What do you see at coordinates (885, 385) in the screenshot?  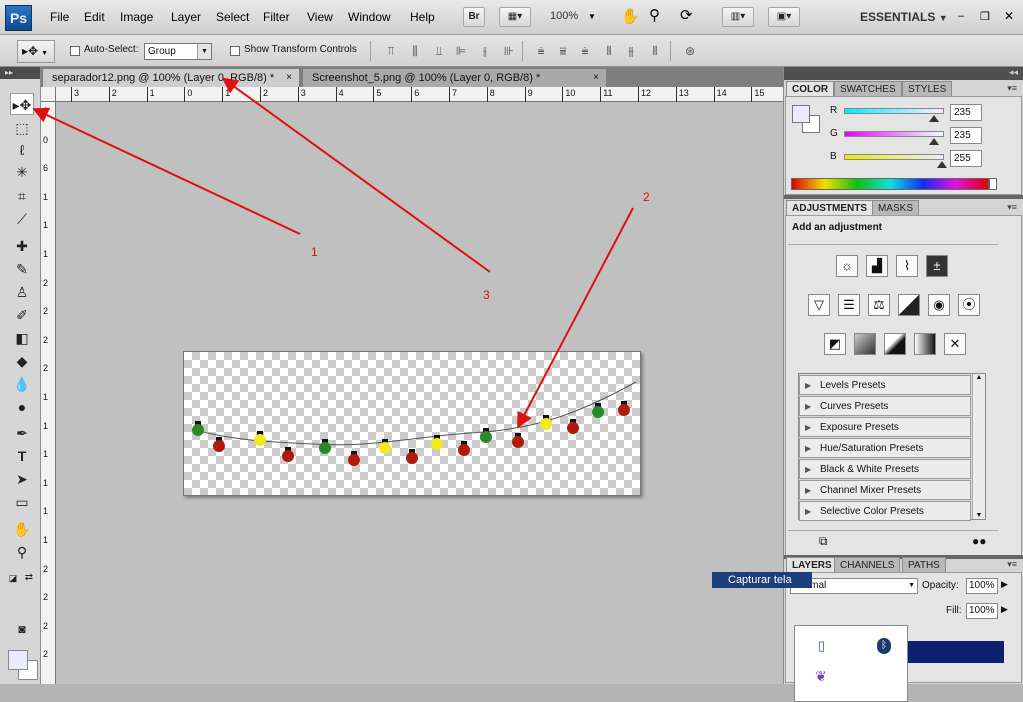 I see `list-item: Levels Presets` at bounding box center [885, 385].